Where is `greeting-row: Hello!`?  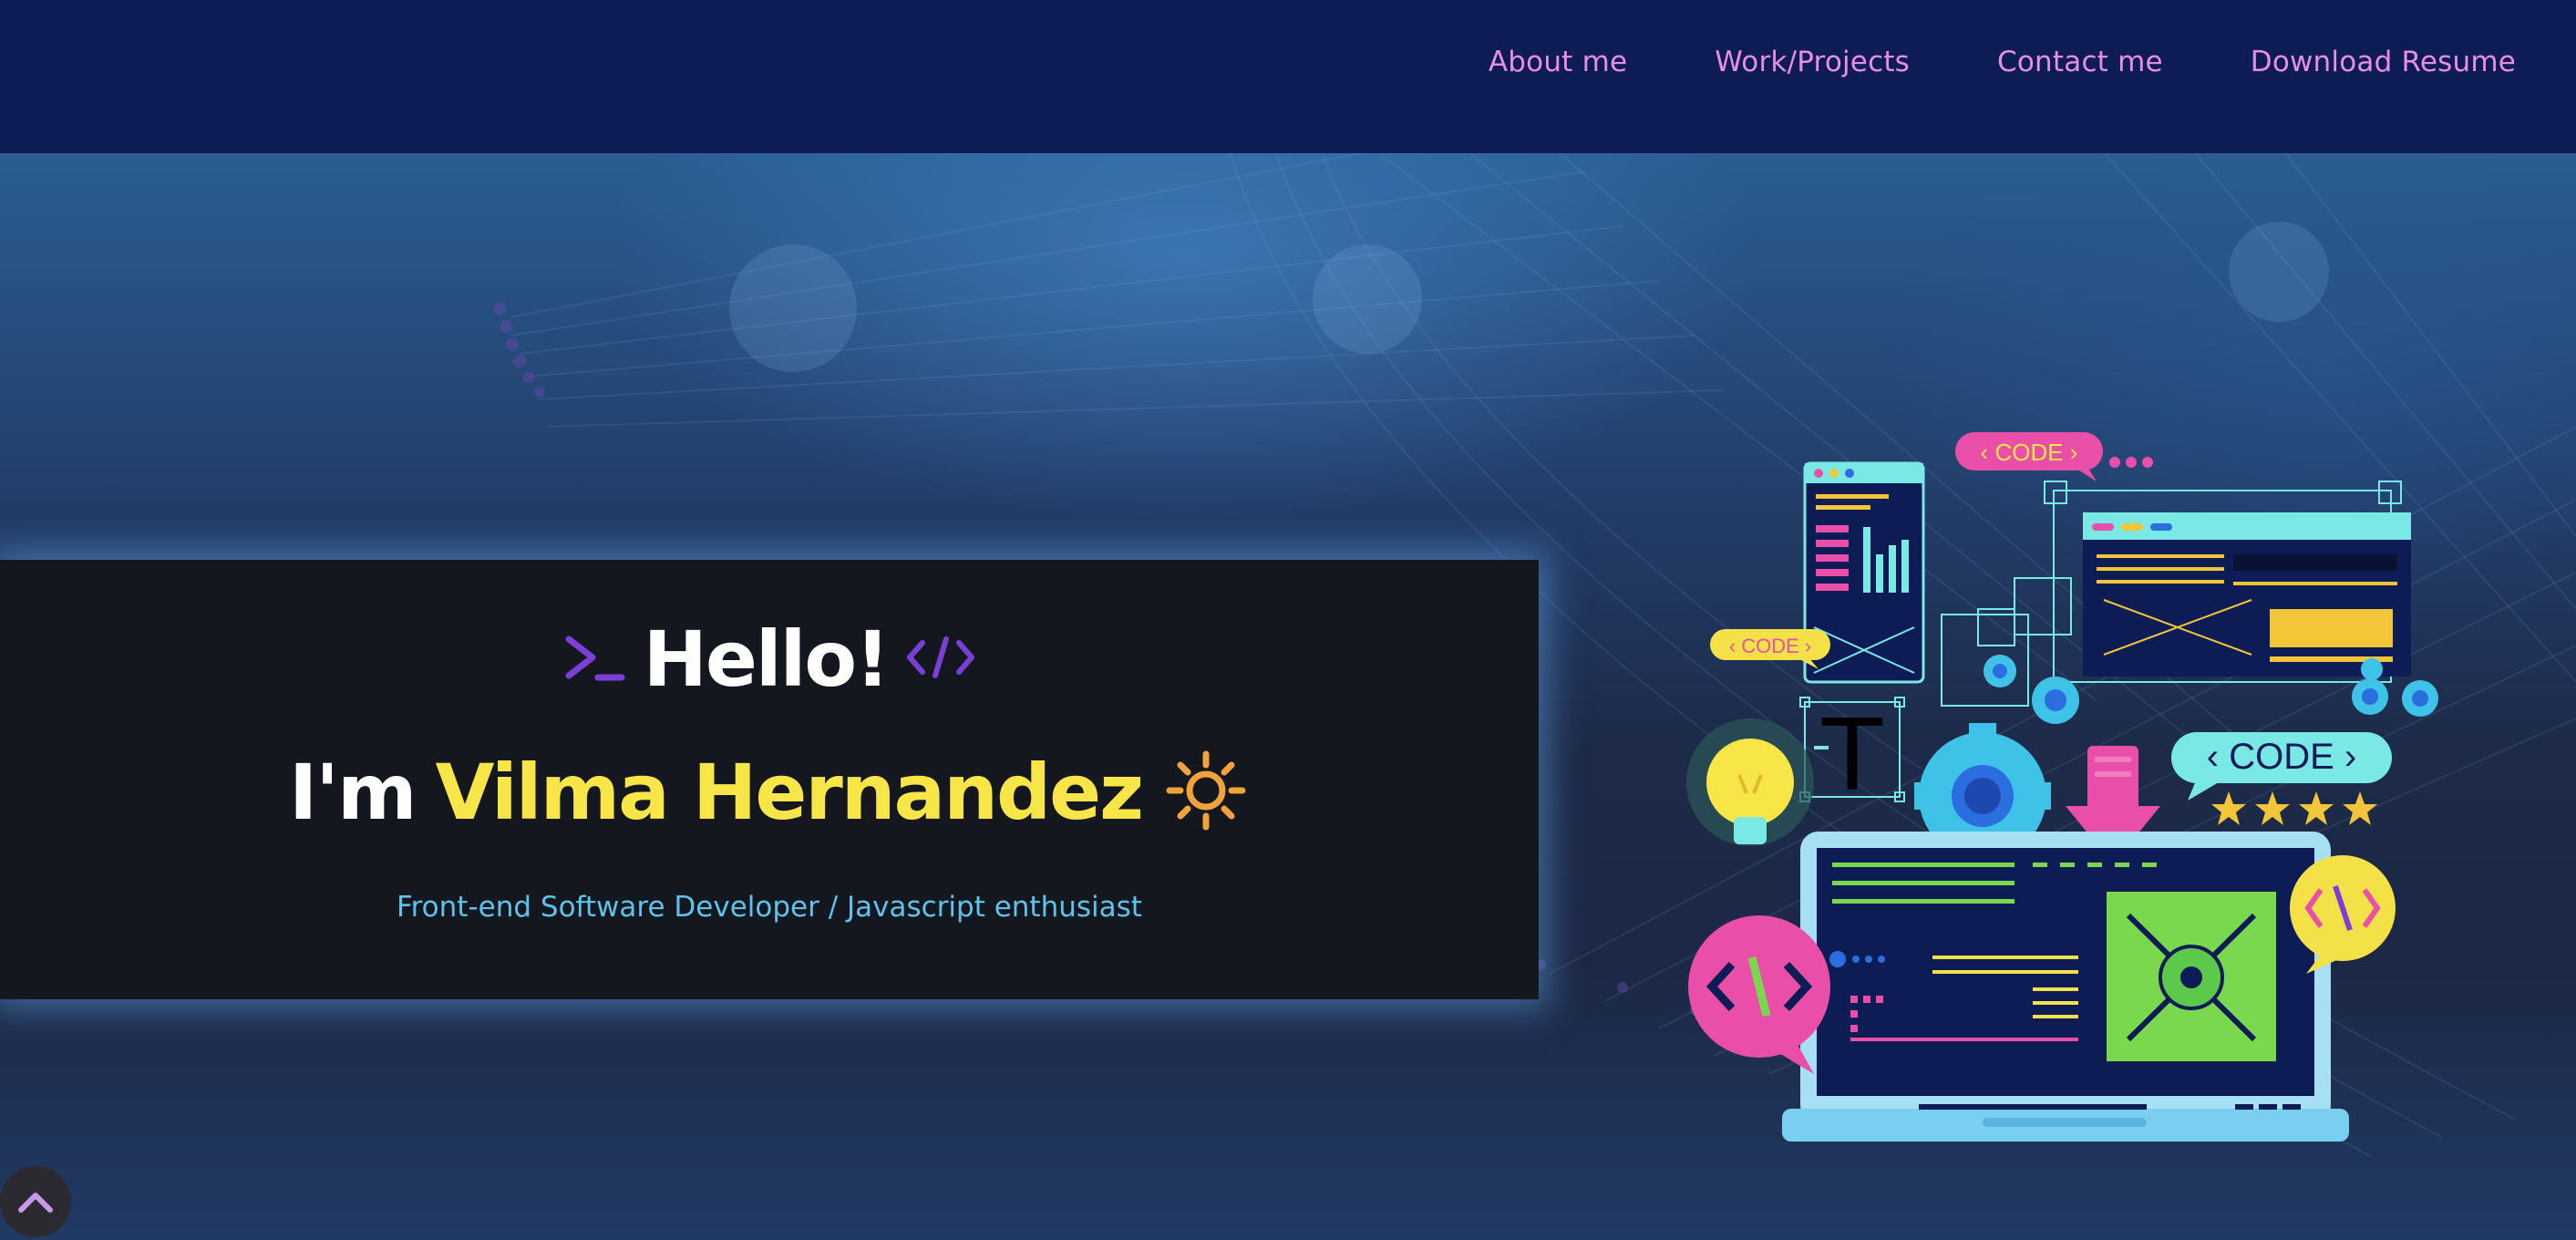 greeting-row: Hello! is located at coordinates (769, 659).